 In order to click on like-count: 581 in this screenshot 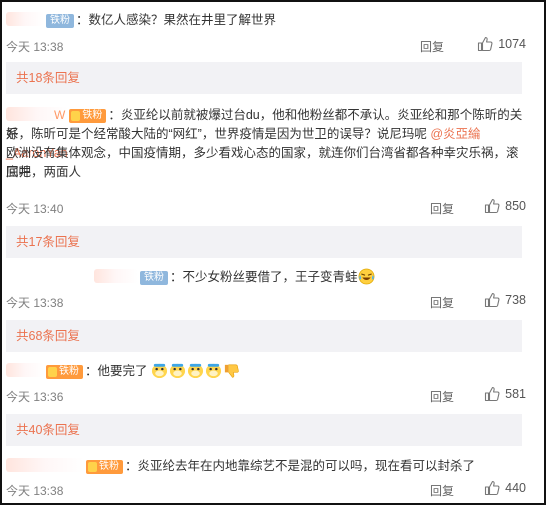, I will do `click(515, 394)`.